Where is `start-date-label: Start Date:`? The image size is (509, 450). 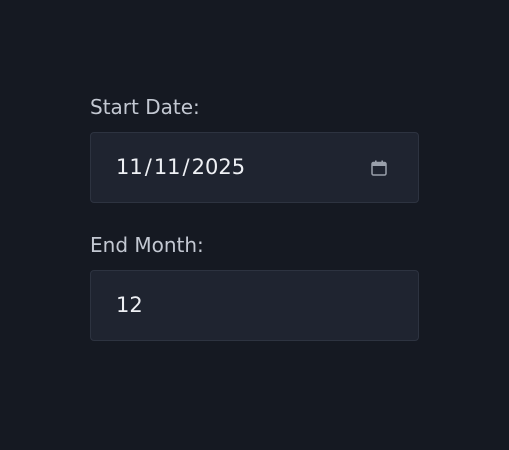
start-date-label: Start Date: is located at coordinates (145, 107).